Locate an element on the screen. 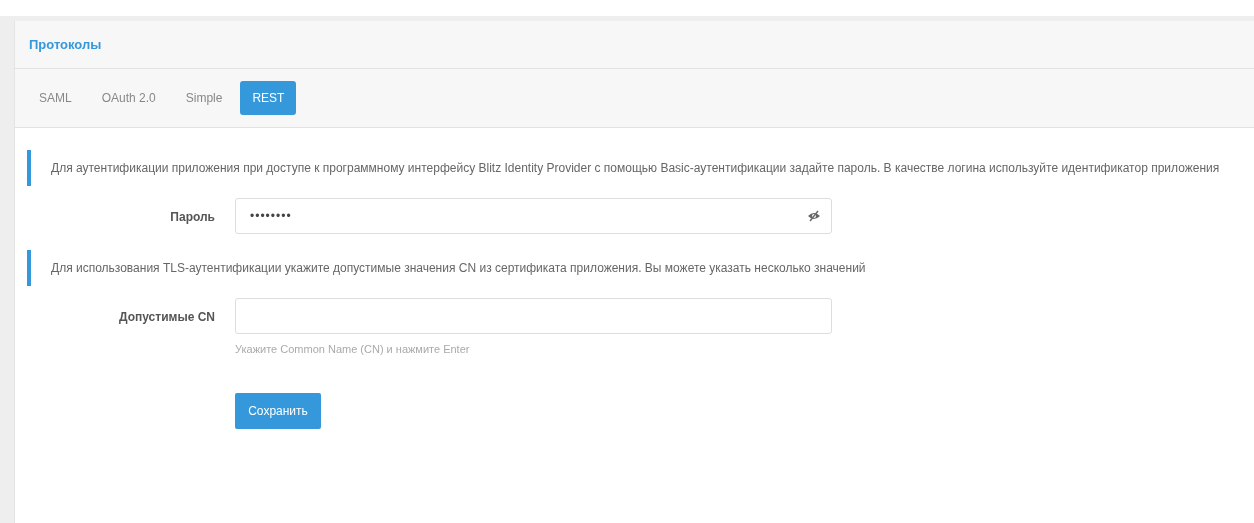 The height and width of the screenshot is (523, 1254). cn-input-field is located at coordinates (533, 316).